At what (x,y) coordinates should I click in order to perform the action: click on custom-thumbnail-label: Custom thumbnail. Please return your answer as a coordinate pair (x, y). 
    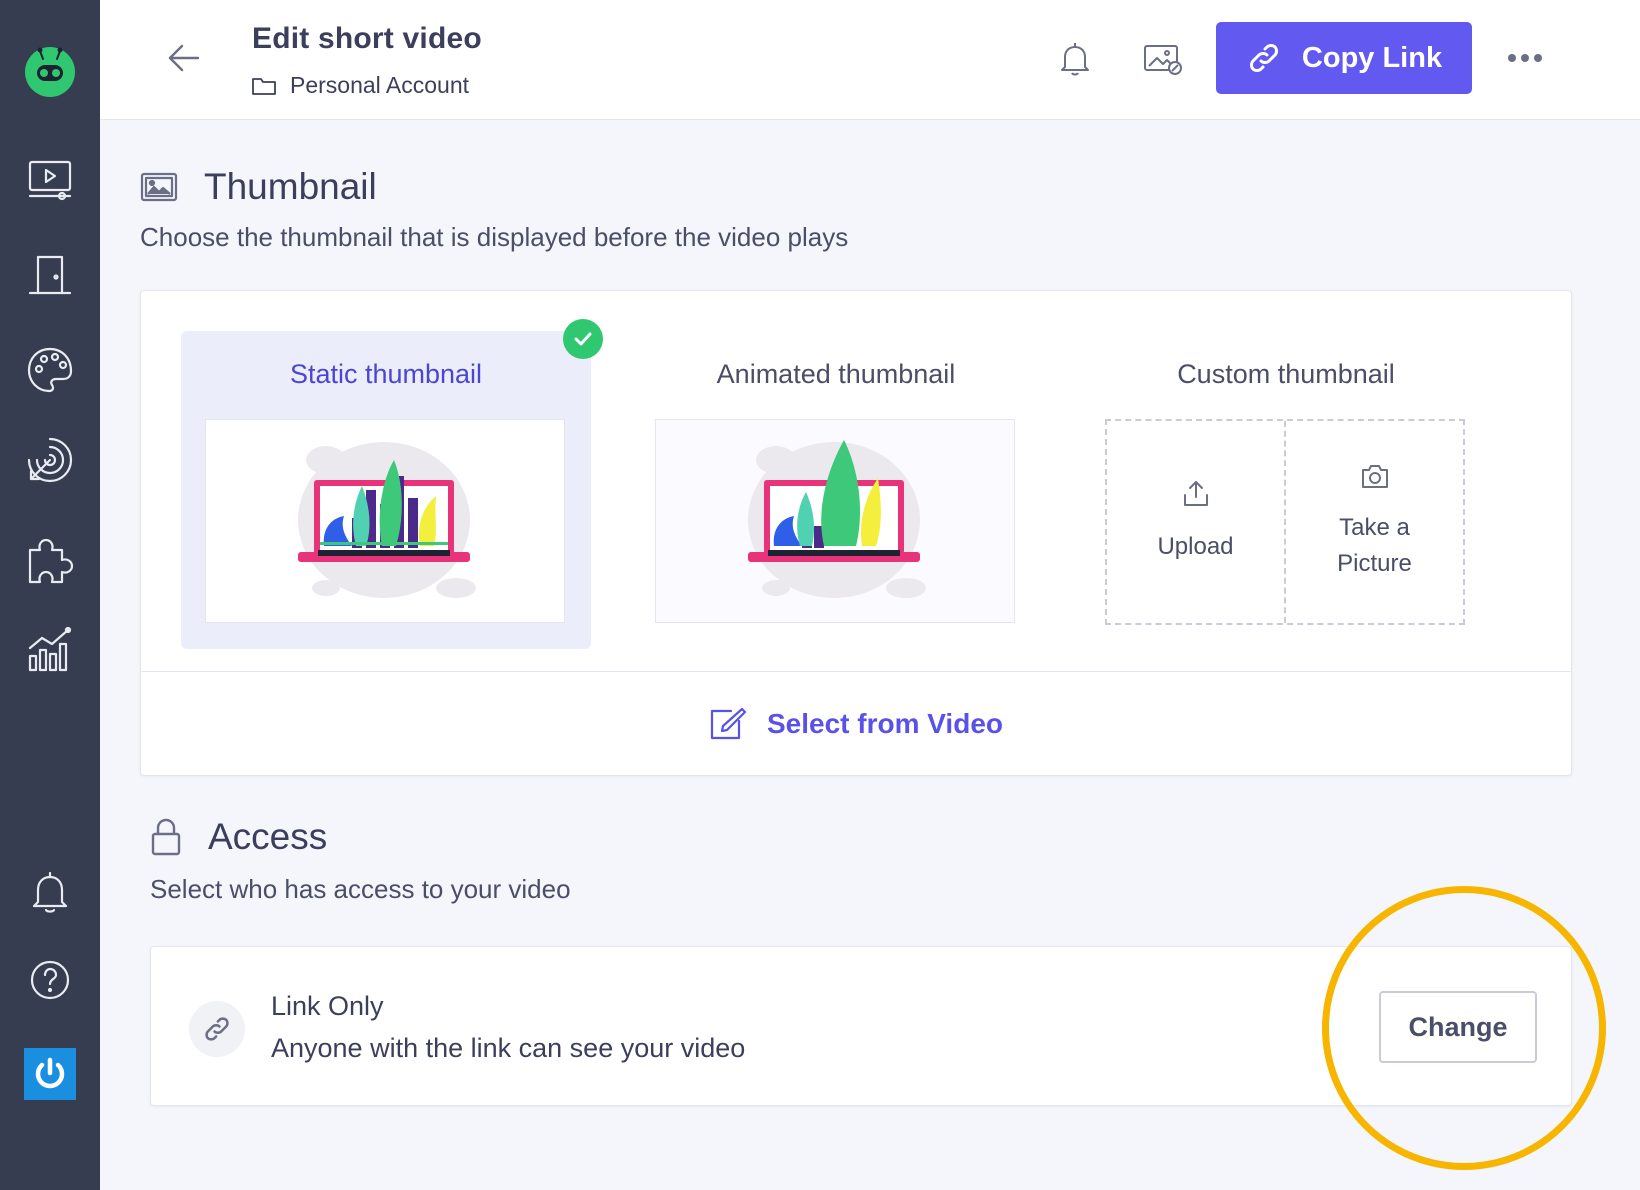
    Looking at the image, I should click on (1286, 374).